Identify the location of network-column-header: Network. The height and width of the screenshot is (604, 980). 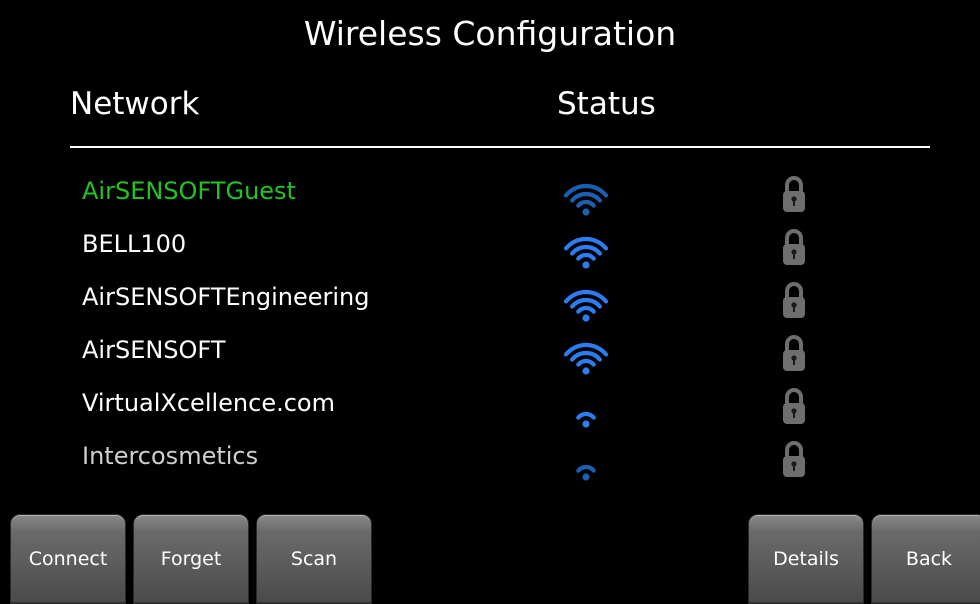
(135, 104).